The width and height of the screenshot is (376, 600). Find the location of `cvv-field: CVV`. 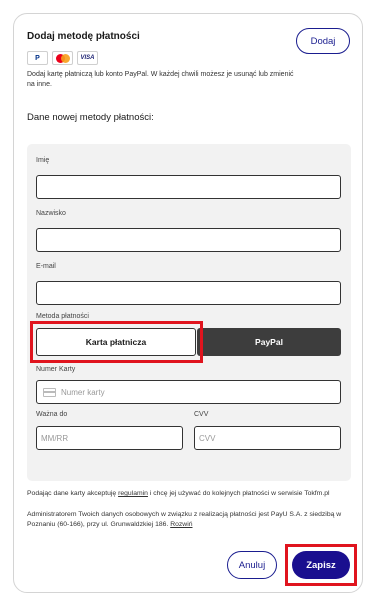

cvv-field: CVV is located at coordinates (267, 438).